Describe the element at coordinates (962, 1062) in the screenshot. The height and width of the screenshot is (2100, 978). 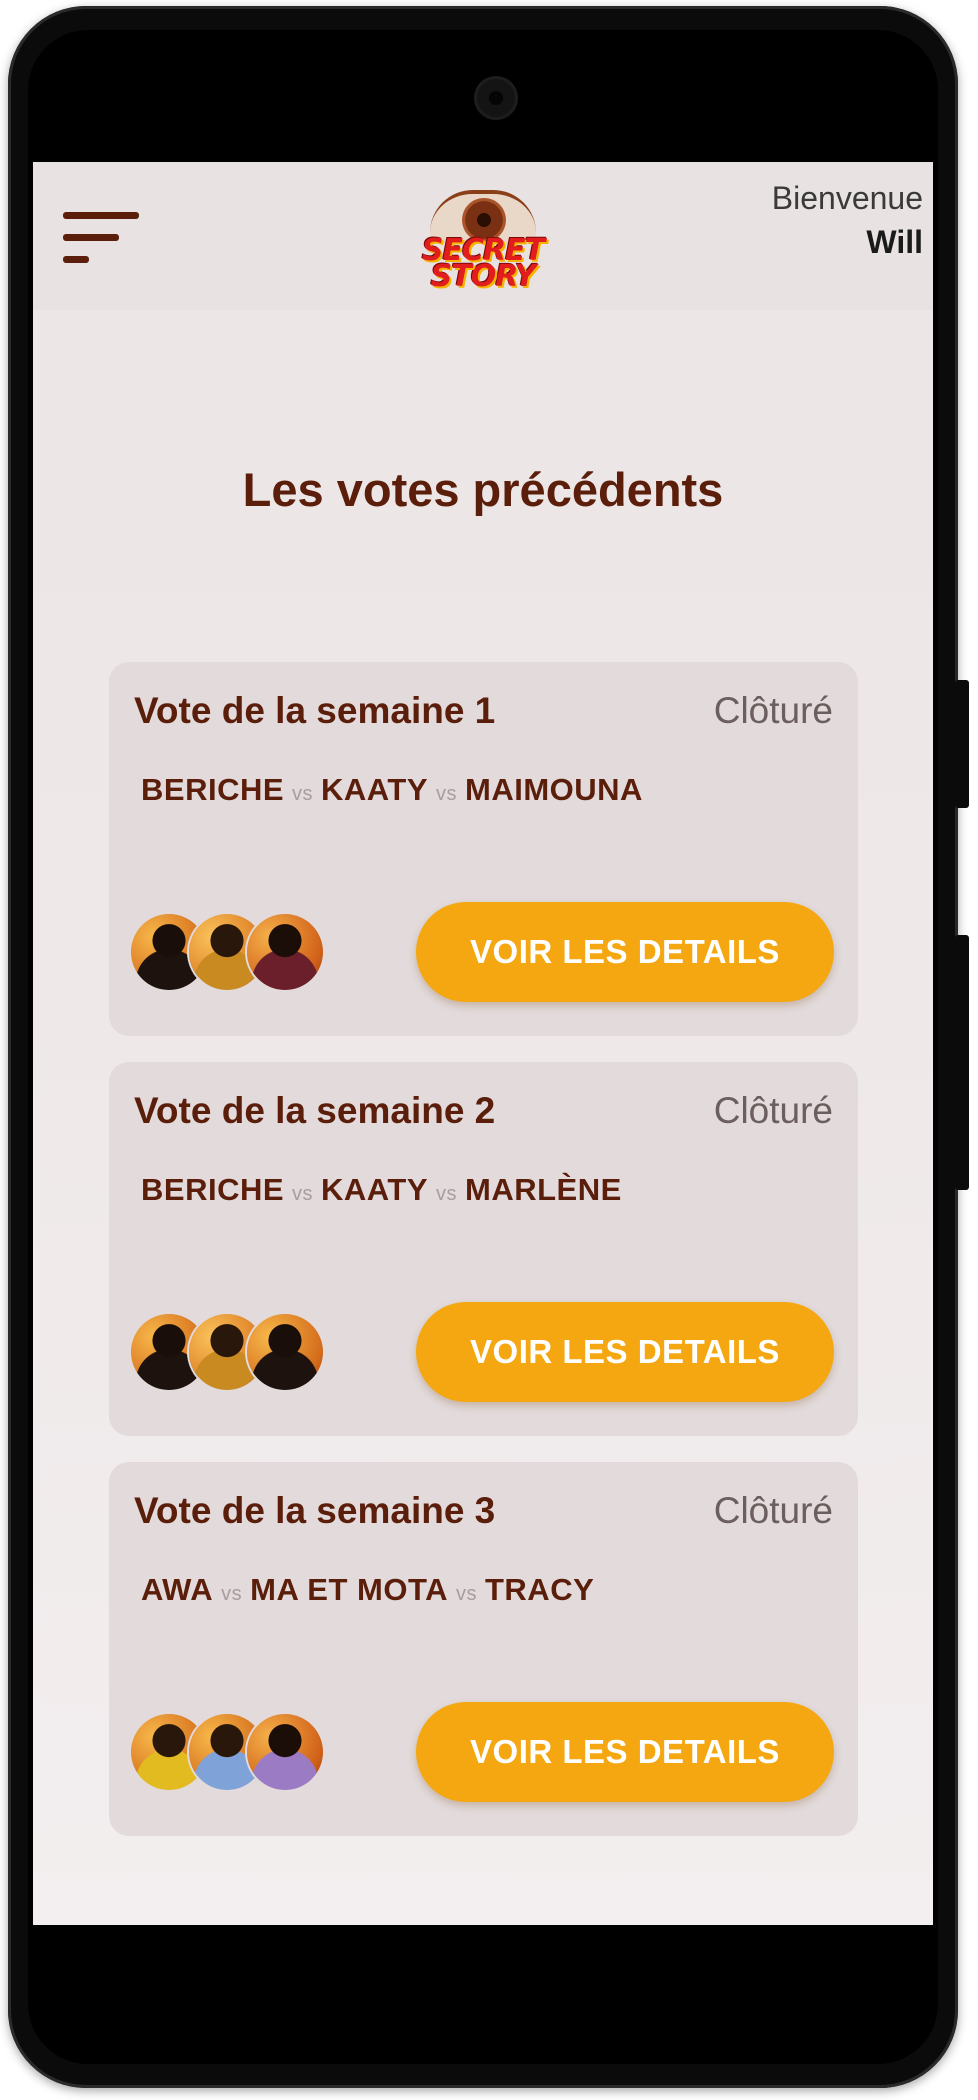
I see `volume-button` at that location.